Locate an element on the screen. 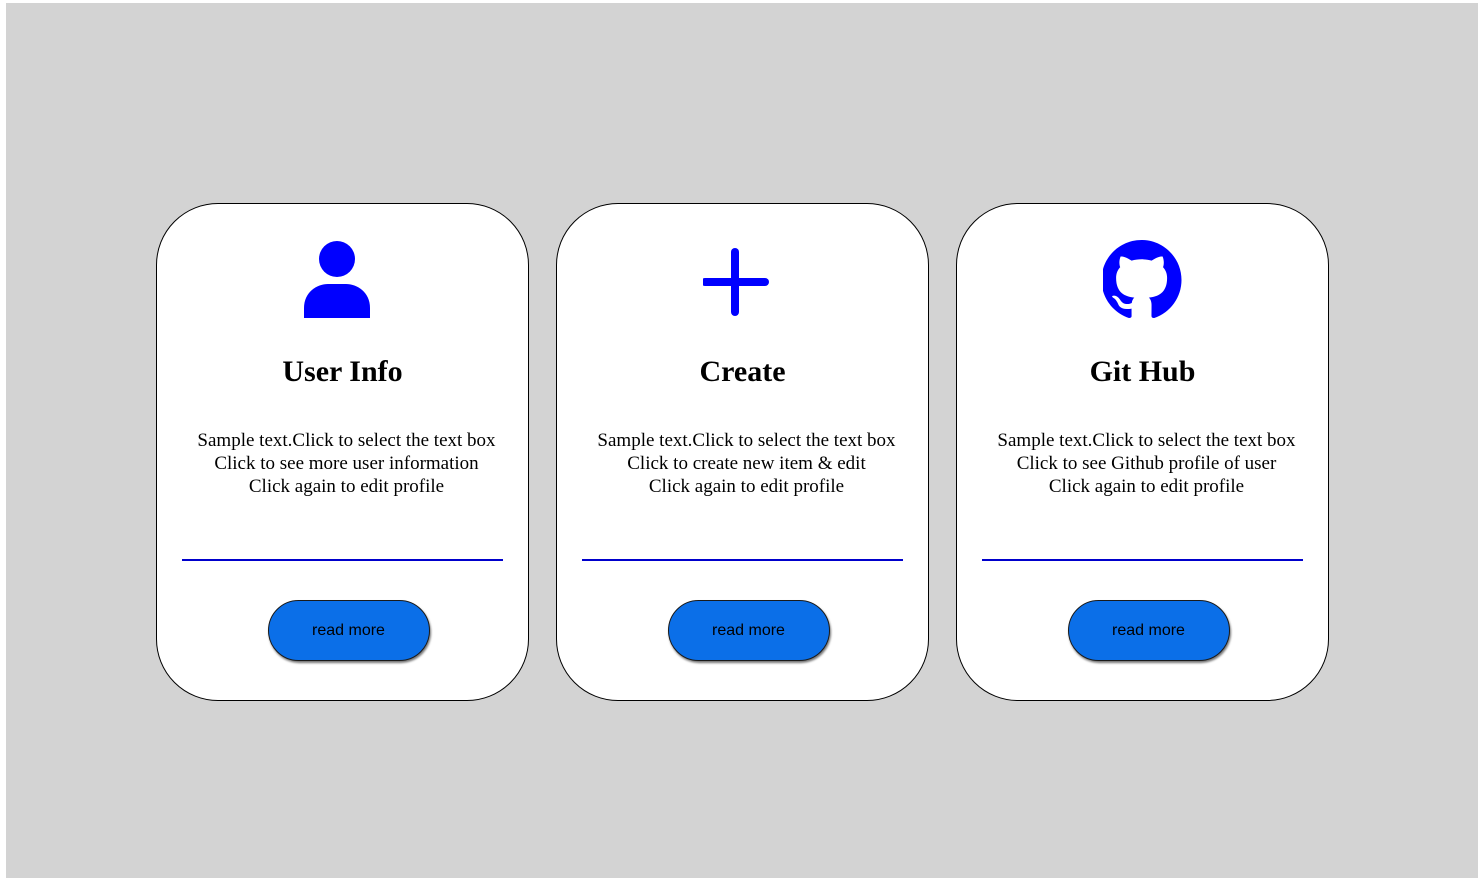 This screenshot has height=878, width=1478. github-icon is located at coordinates (1142, 280).